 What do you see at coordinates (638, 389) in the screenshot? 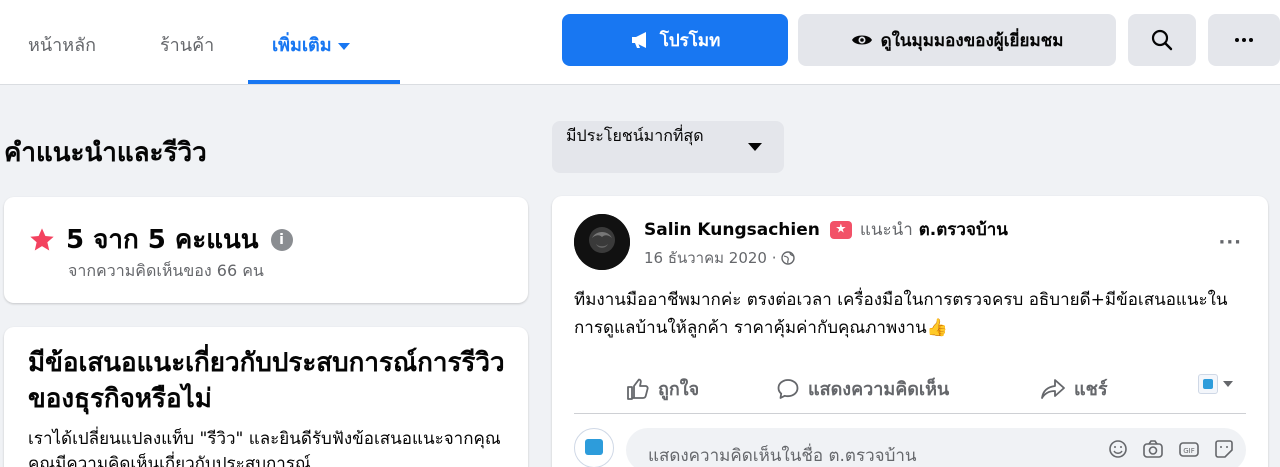
I see `like-icon` at bounding box center [638, 389].